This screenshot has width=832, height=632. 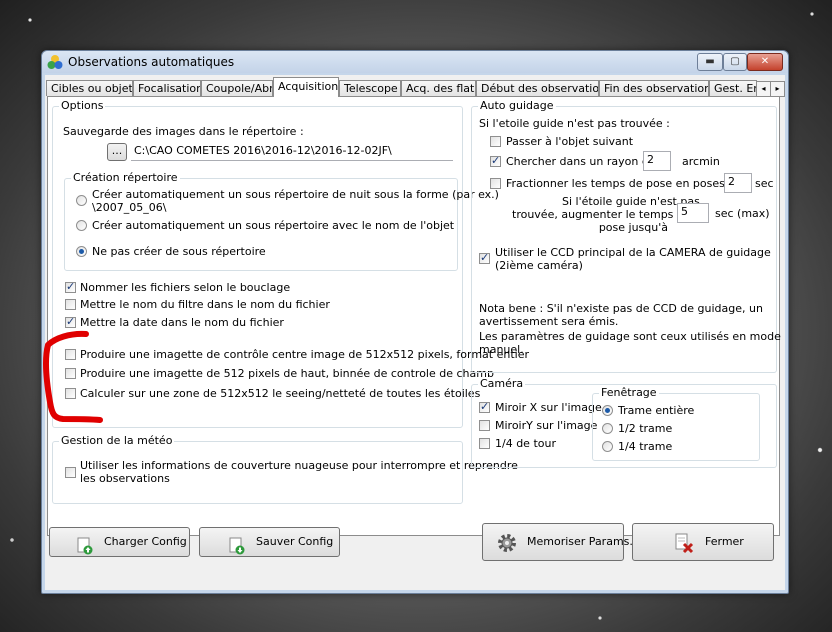 What do you see at coordinates (306, 87) in the screenshot?
I see `tab-acquisition: Acquisition` at bounding box center [306, 87].